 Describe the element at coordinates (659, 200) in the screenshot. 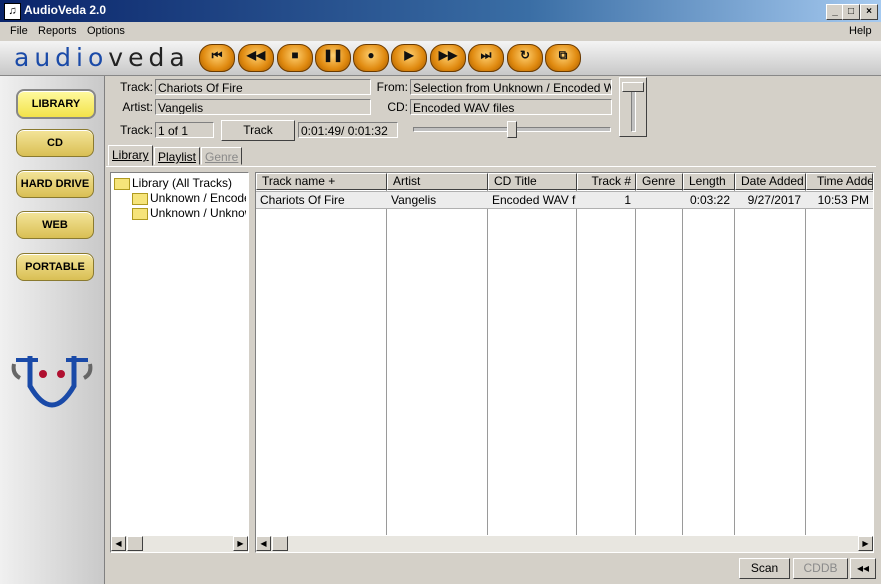

I see `cell-genre` at that location.